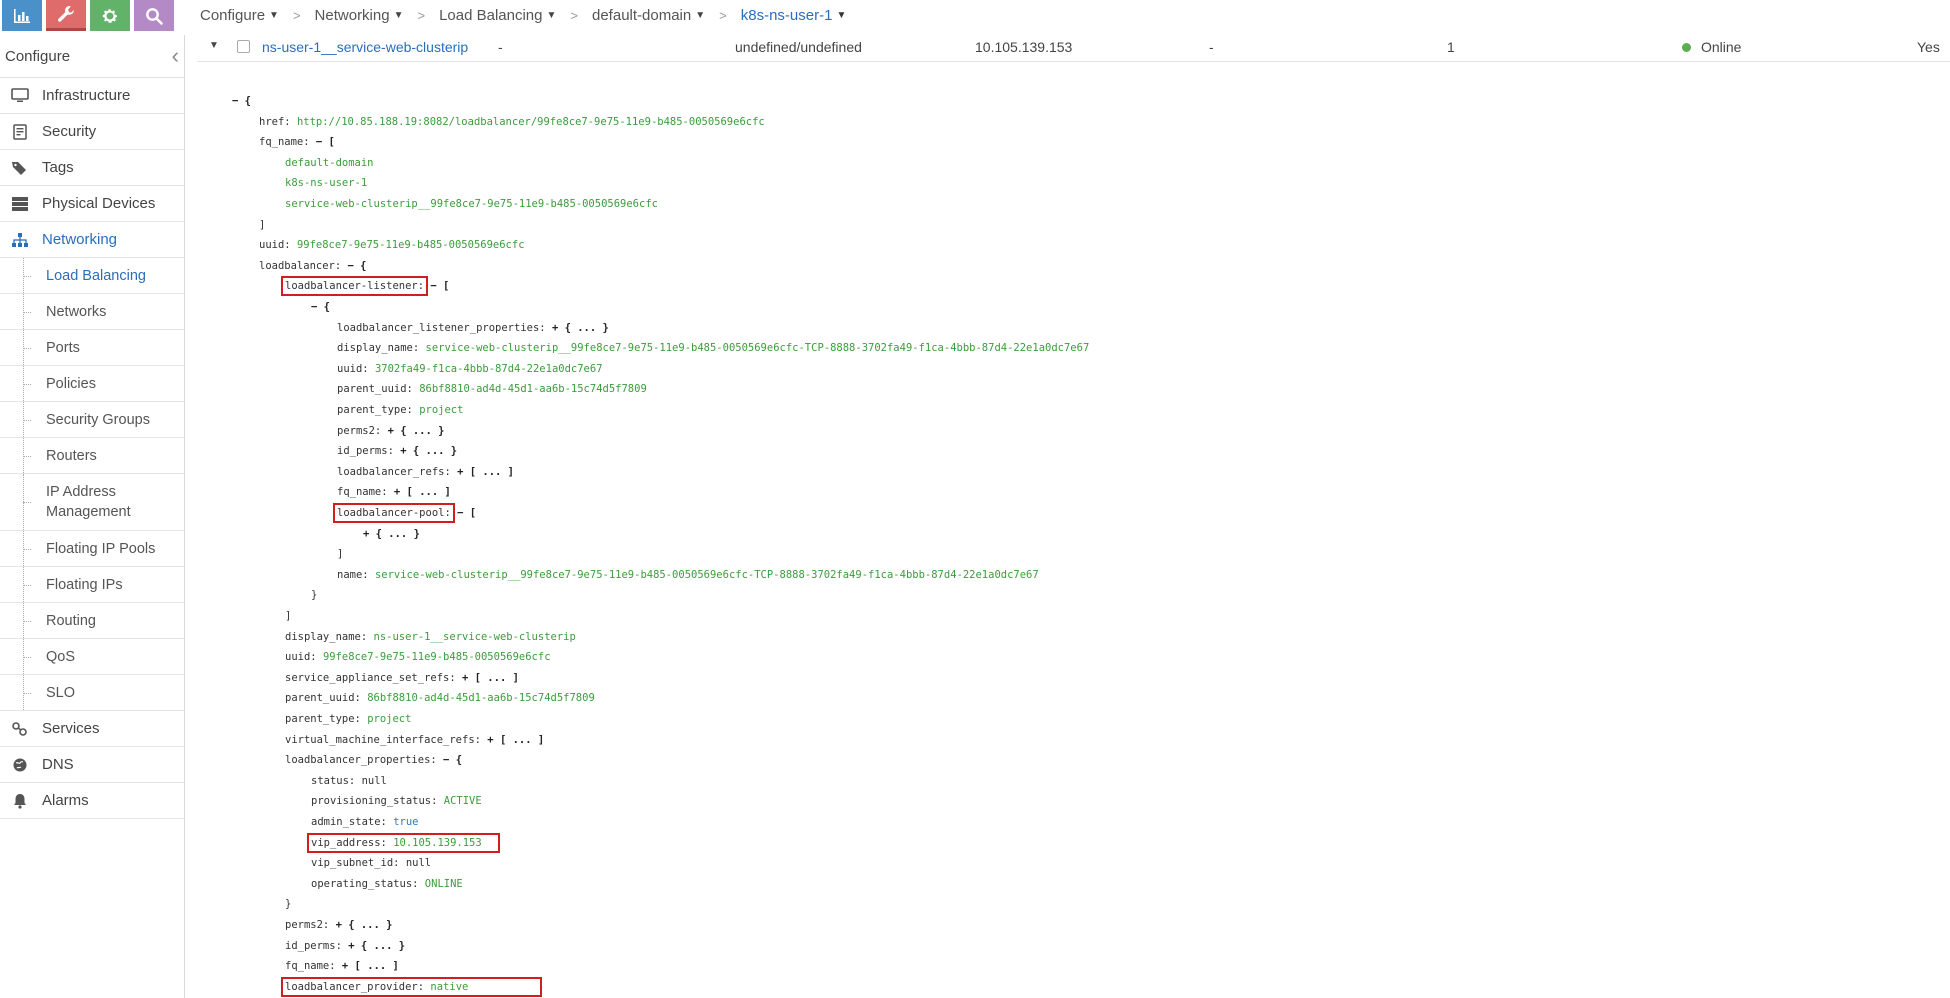 The image size is (1950, 998). Describe the element at coordinates (387, 884) in the screenshot. I see `json-line: operating_status: ONLINE` at that location.